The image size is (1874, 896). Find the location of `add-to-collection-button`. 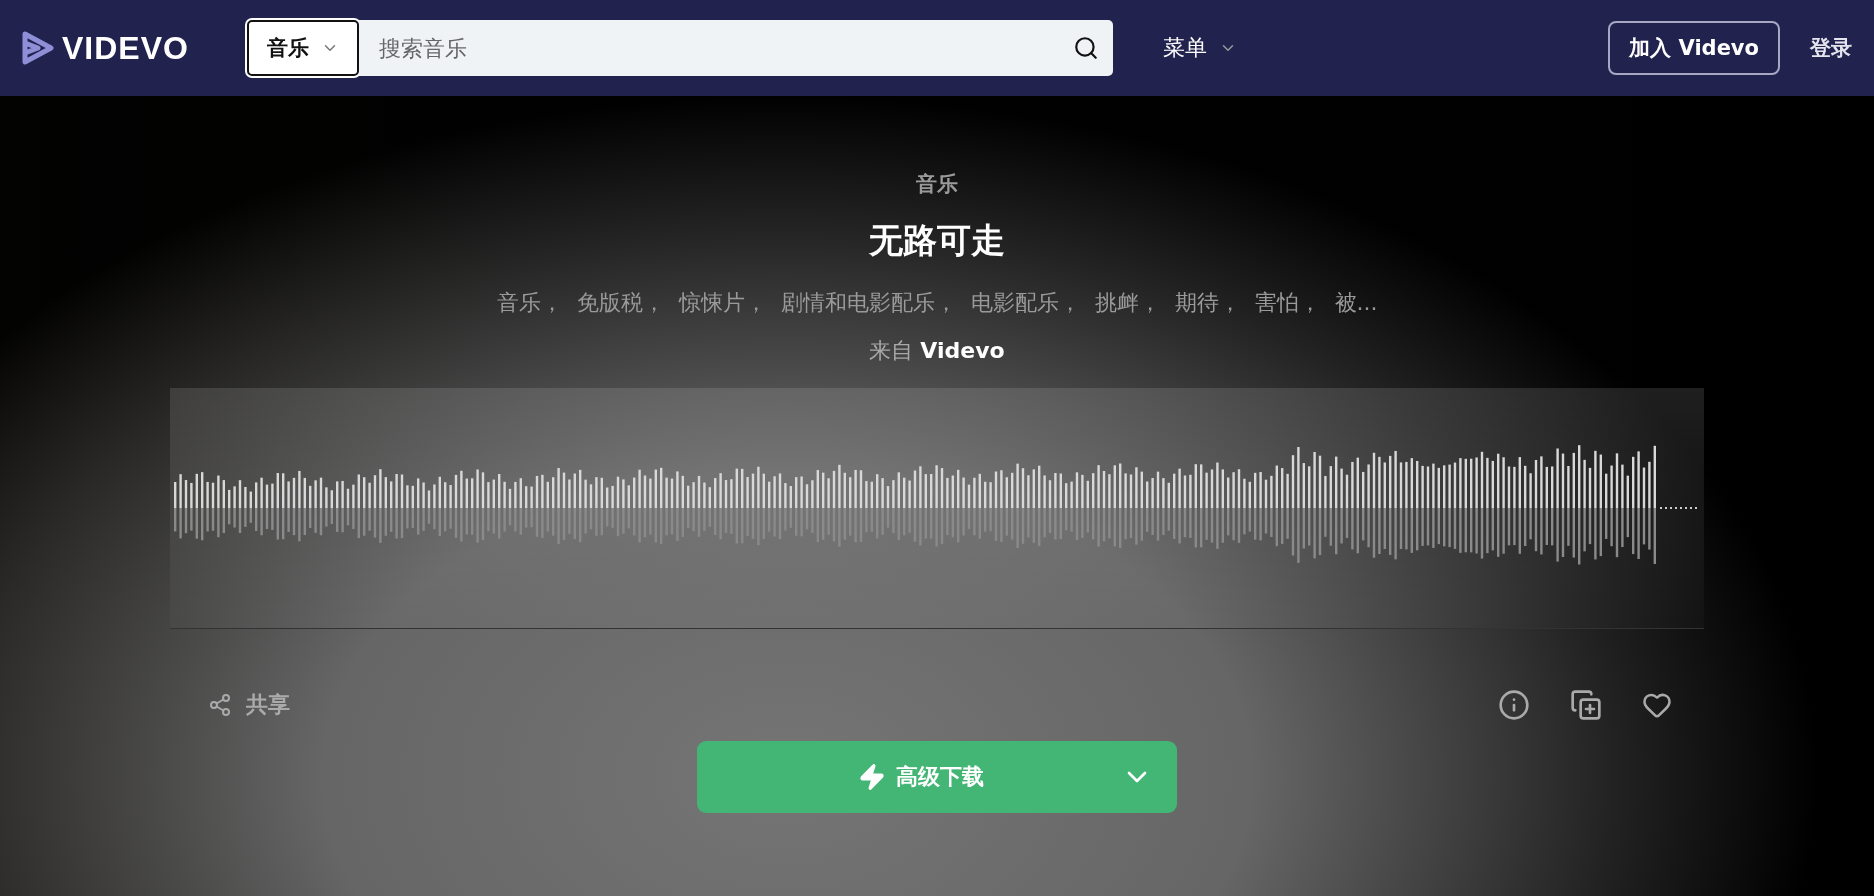

add-to-collection-button is located at coordinates (1586, 705).